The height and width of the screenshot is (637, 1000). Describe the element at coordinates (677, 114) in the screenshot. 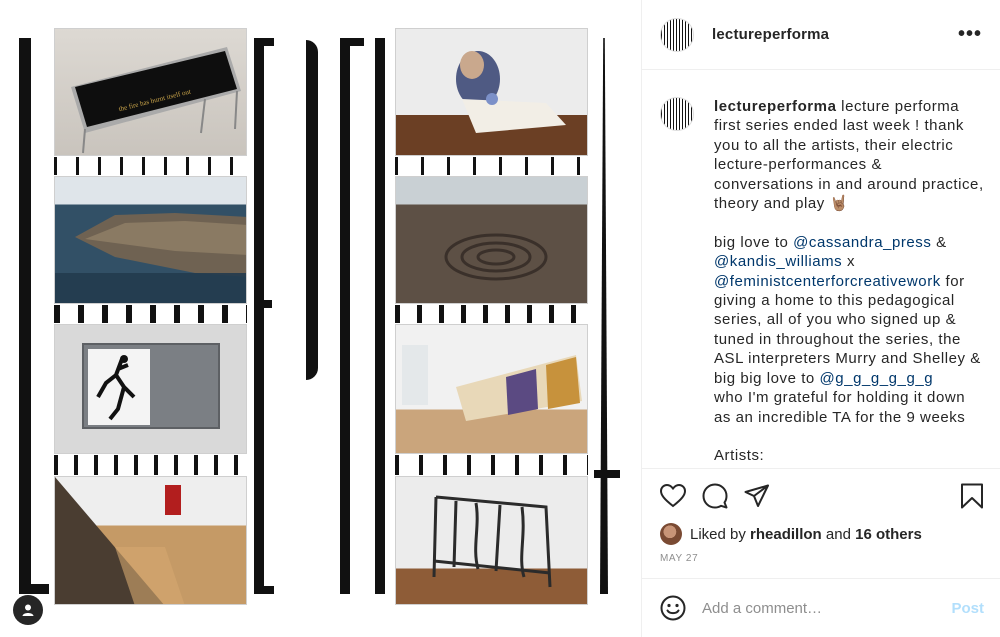

I see `caption-avatar` at that location.